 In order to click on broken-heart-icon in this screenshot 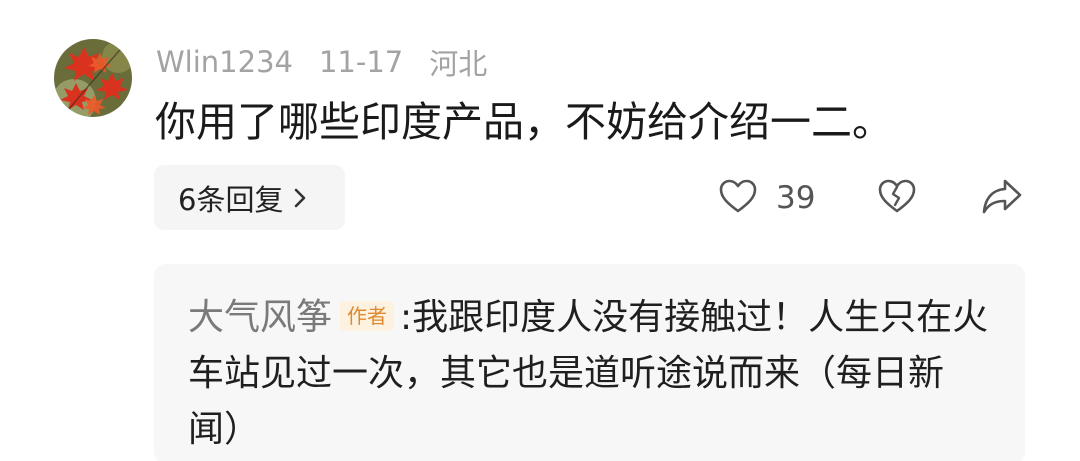, I will do `click(897, 198)`.